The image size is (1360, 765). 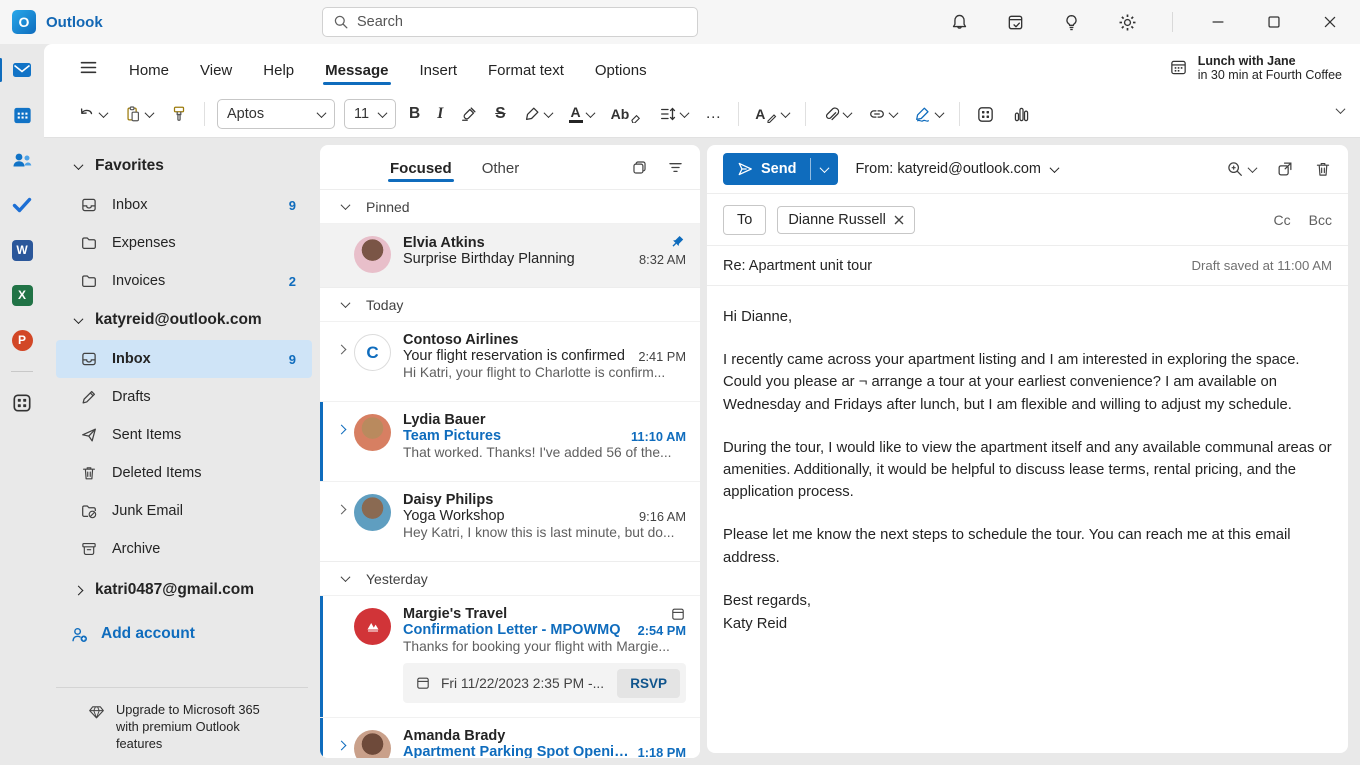 What do you see at coordinates (138, 114) in the screenshot?
I see `paste-button` at bounding box center [138, 114].